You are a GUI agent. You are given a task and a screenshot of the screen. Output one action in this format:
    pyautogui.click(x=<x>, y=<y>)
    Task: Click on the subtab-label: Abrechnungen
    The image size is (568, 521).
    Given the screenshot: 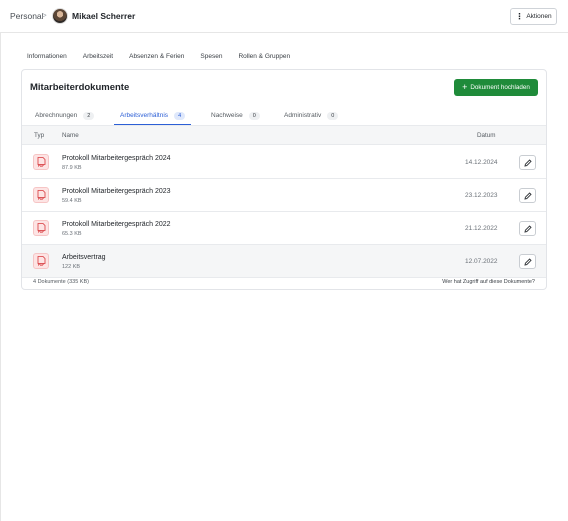 What is the action you would take?
    pyautogui.click(x=56, y=115)
    